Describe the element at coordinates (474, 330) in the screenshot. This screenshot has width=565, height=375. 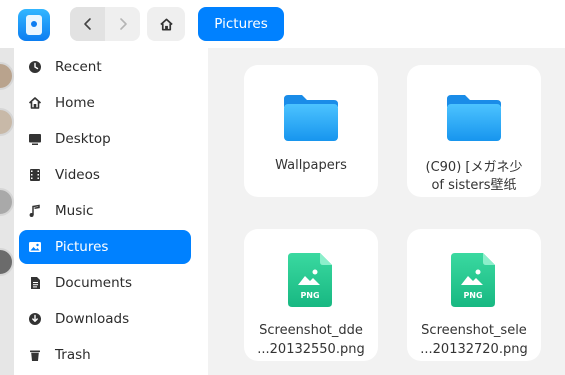
I see `file-name: Screenshot_sele` at that location.